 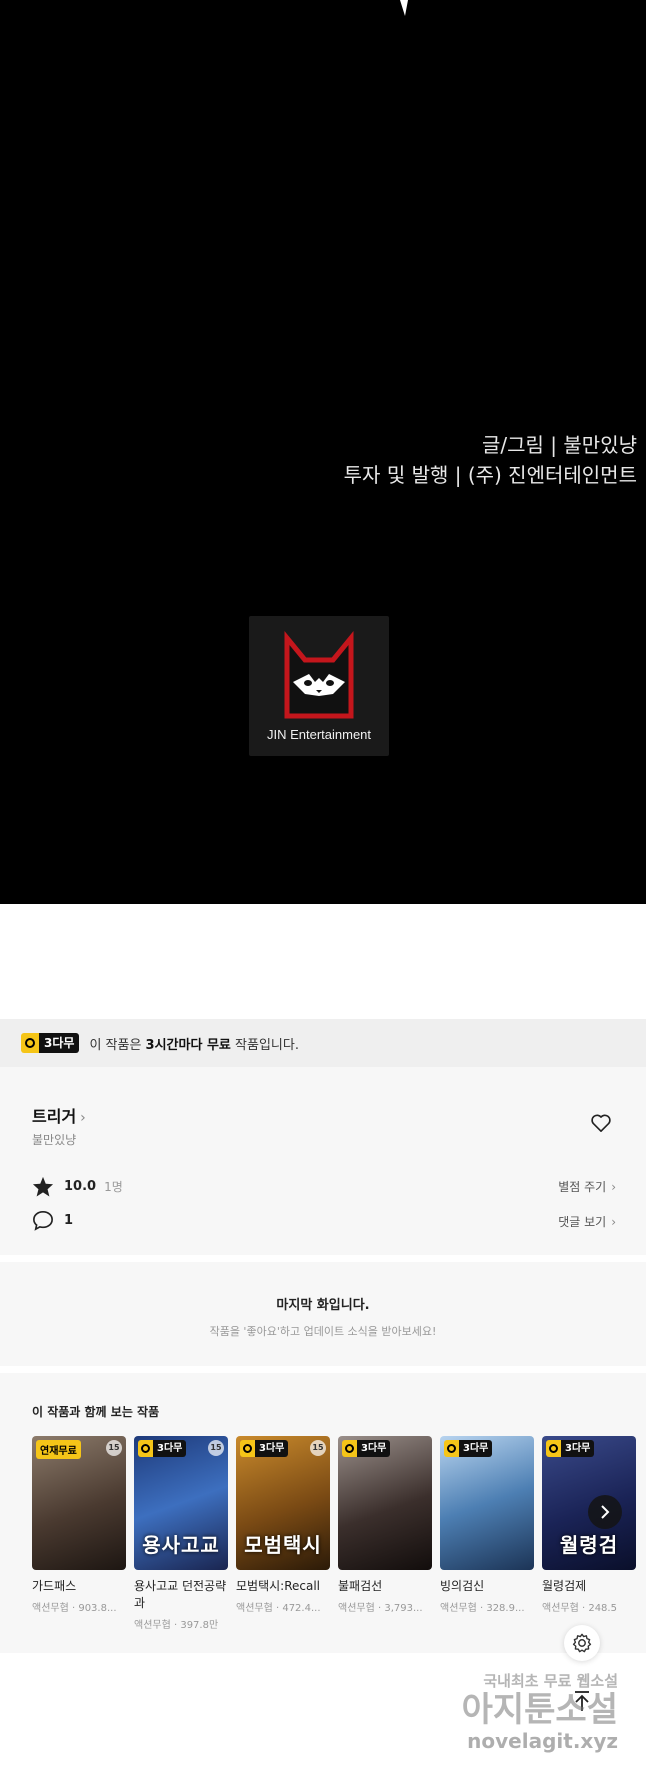 I want to click on art-fragment, so click(x=404, y=8).